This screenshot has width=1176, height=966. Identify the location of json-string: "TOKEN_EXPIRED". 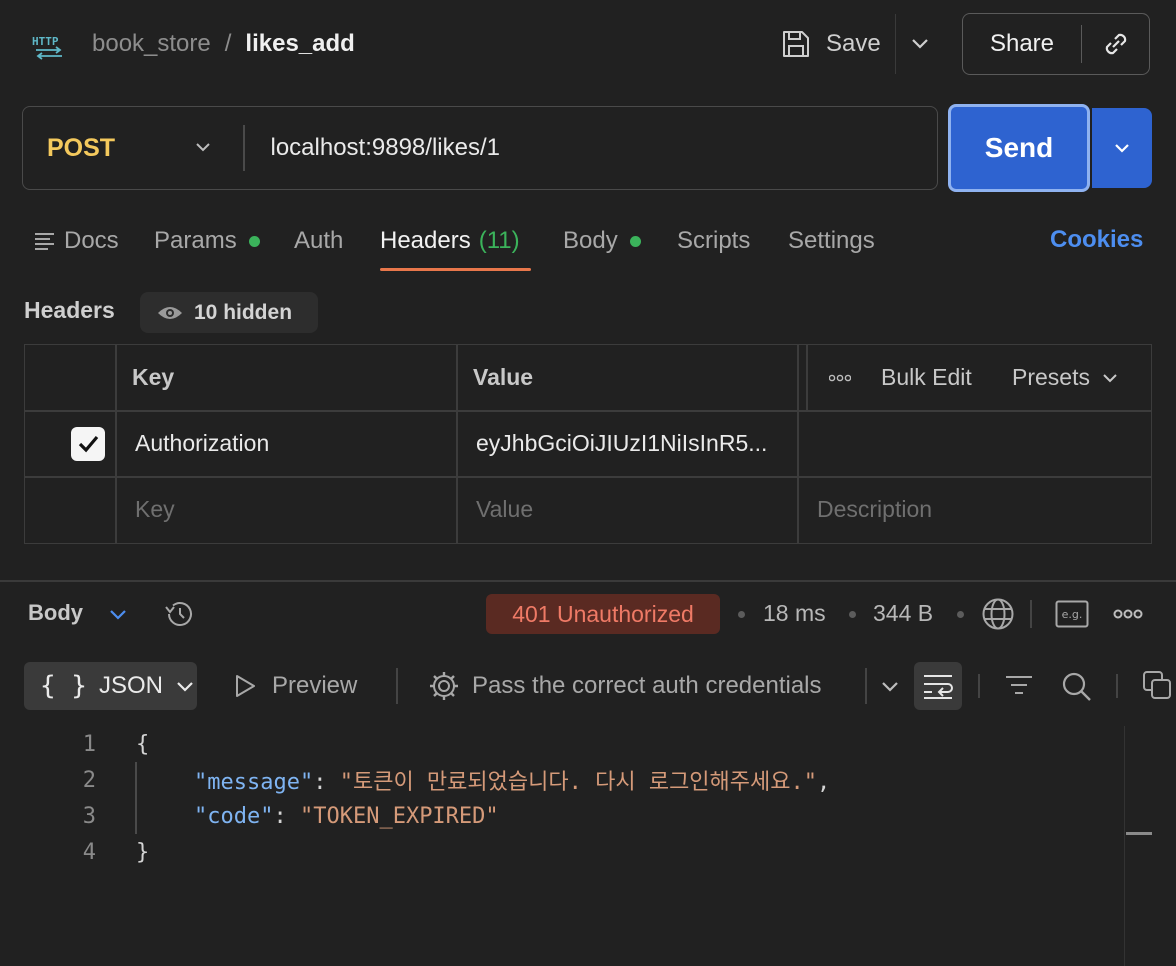
(399, 816).